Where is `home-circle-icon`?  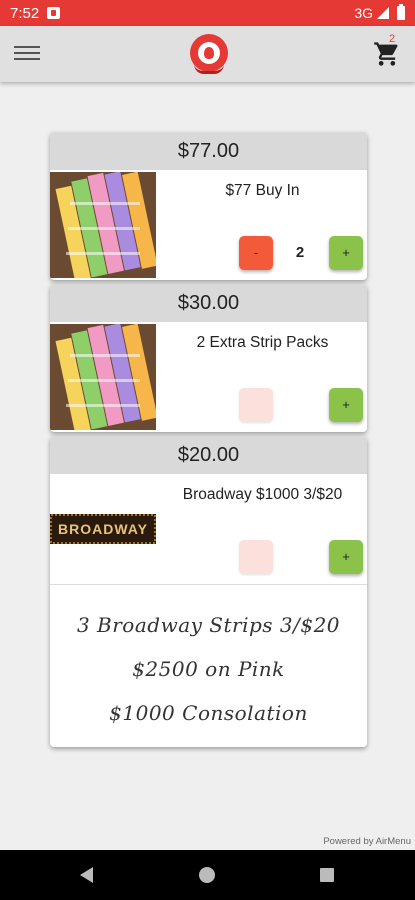
home-circle-icon is located at coordinates (207, 875).